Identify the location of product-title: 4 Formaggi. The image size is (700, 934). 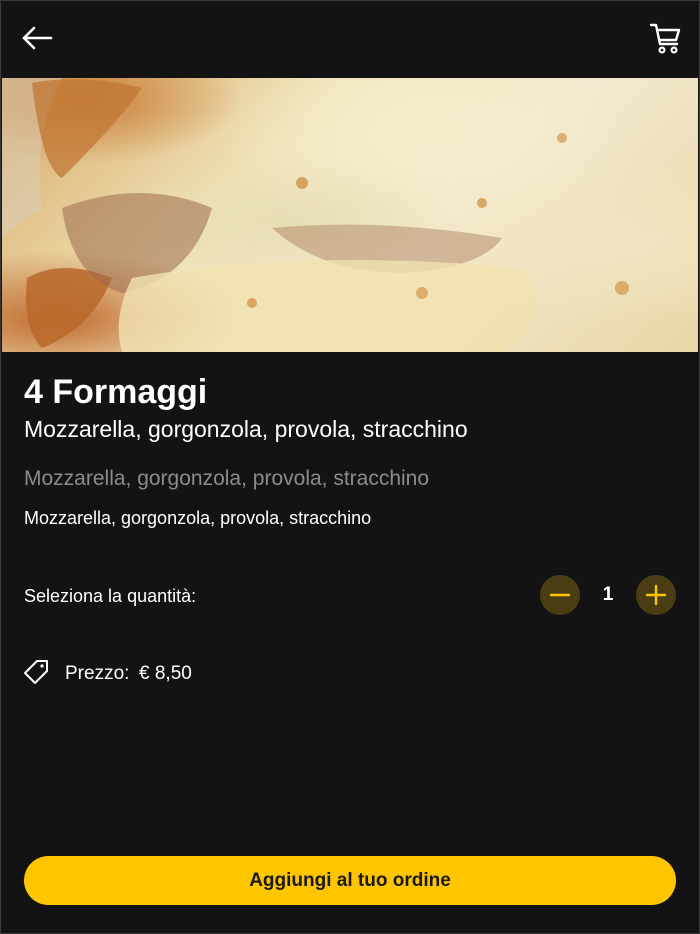
(116, 392).